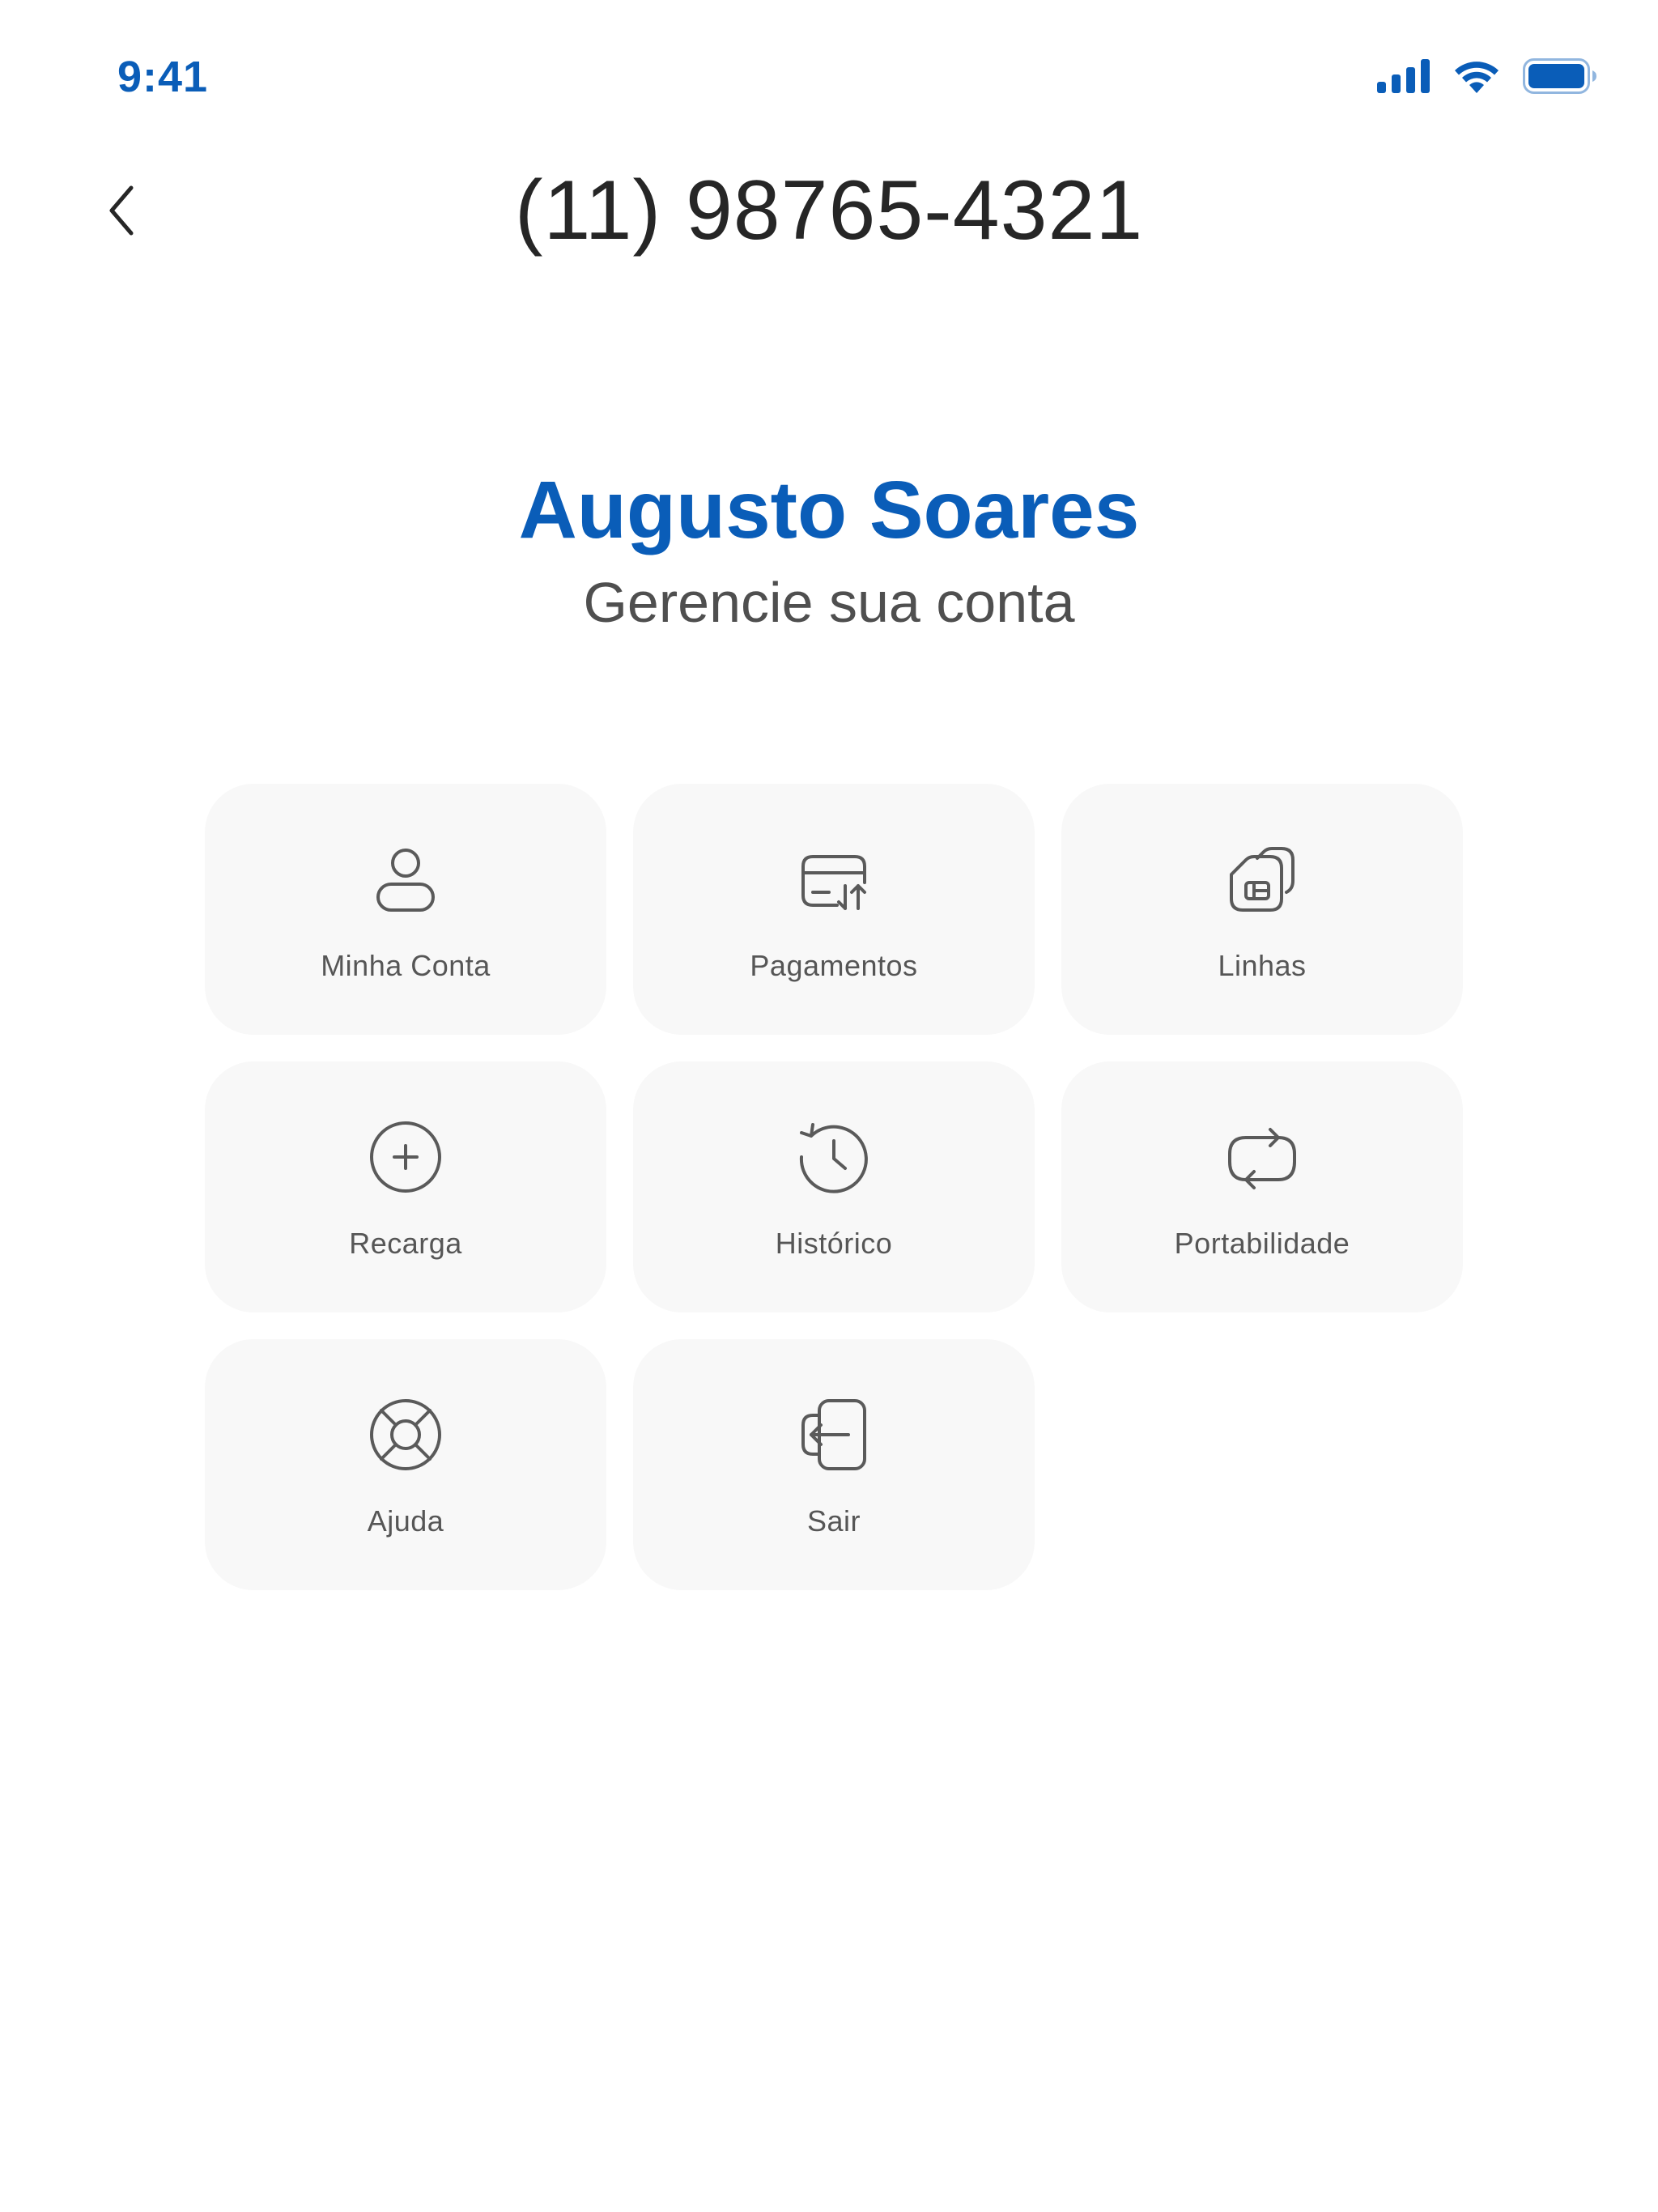 This screenshot has height=2212, width=1658. What do you see at coordinates (1560, 76) in the screenshot?
I see `battery-icon` at bounding box center [1560, 76].